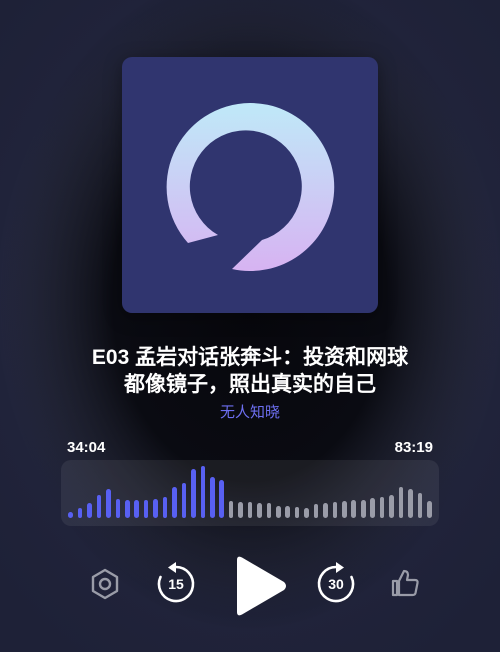 This screenshot has width=500, height=652. Describe the element at coordinates (405, 583) in the screenshot. I see `thumbs-up-icon` at that location.